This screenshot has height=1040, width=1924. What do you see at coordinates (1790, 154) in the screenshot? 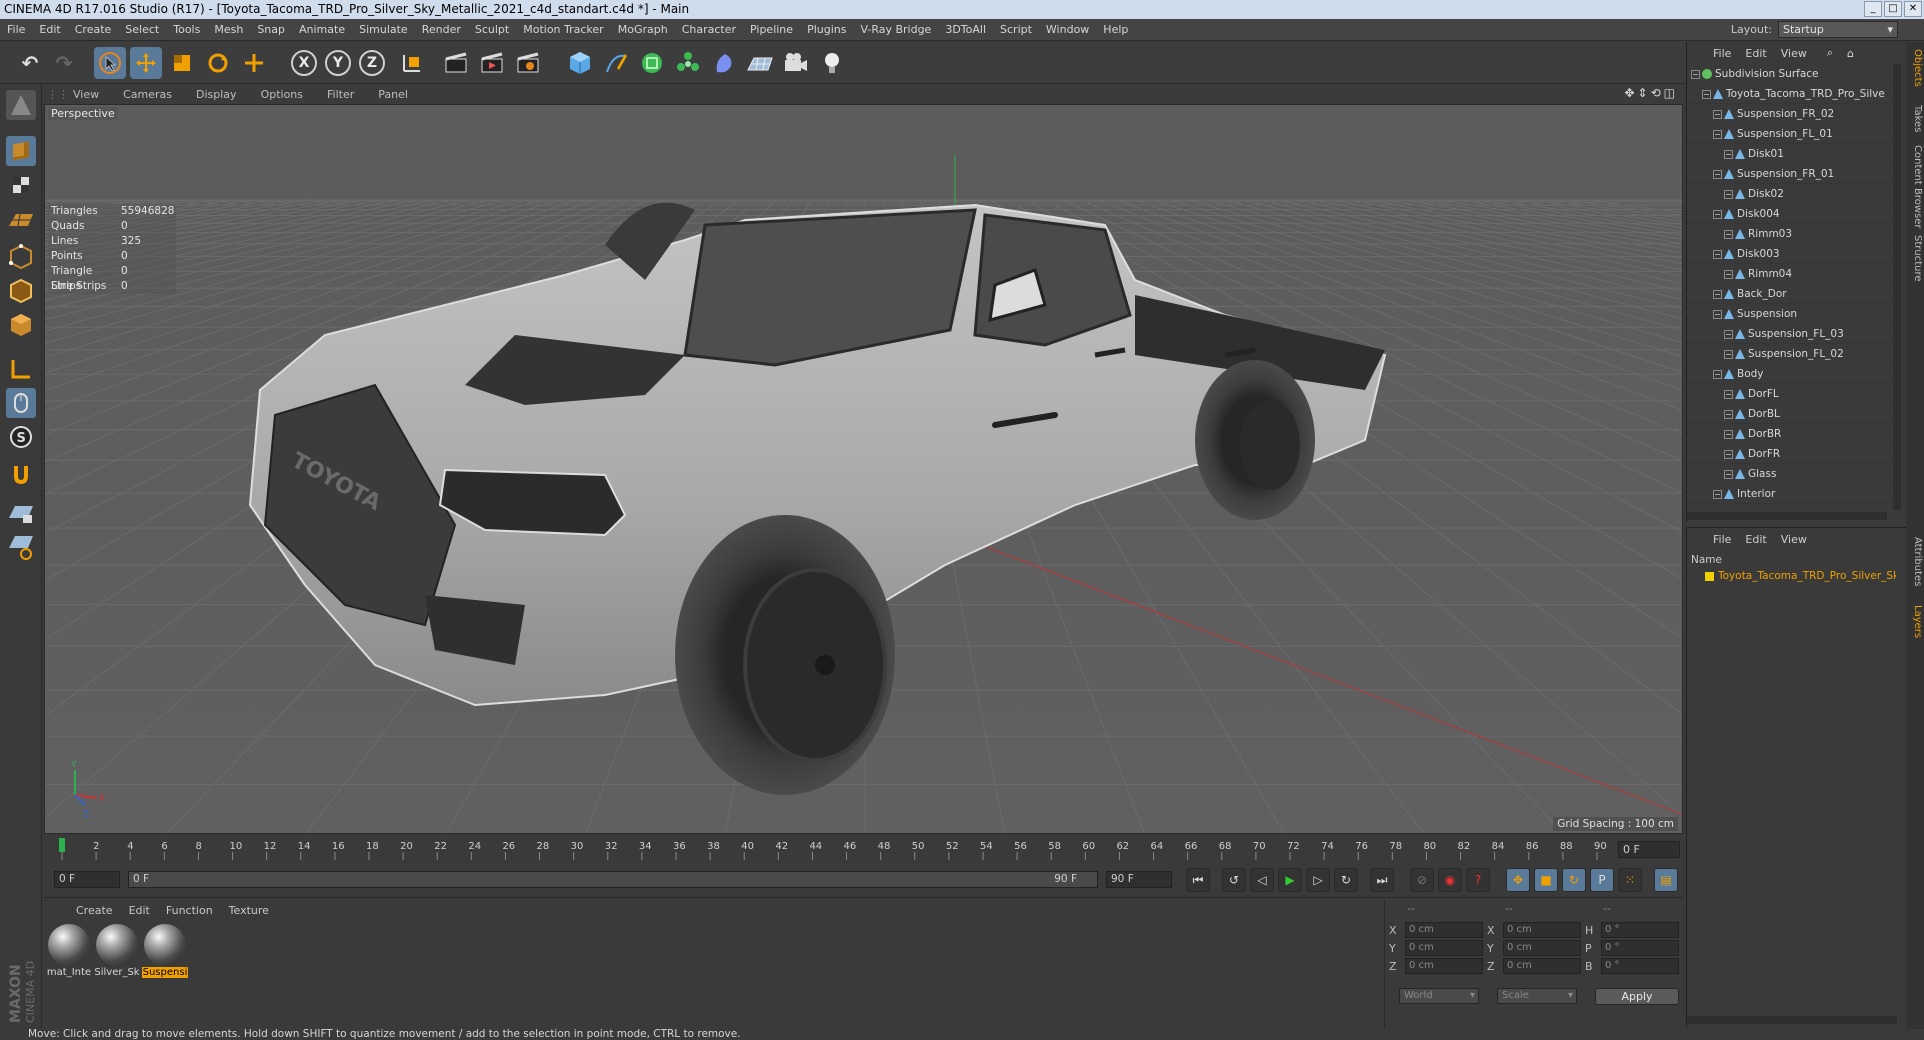
I see `object-tree-row: − Disk01` at bounding box center [1790, 154].